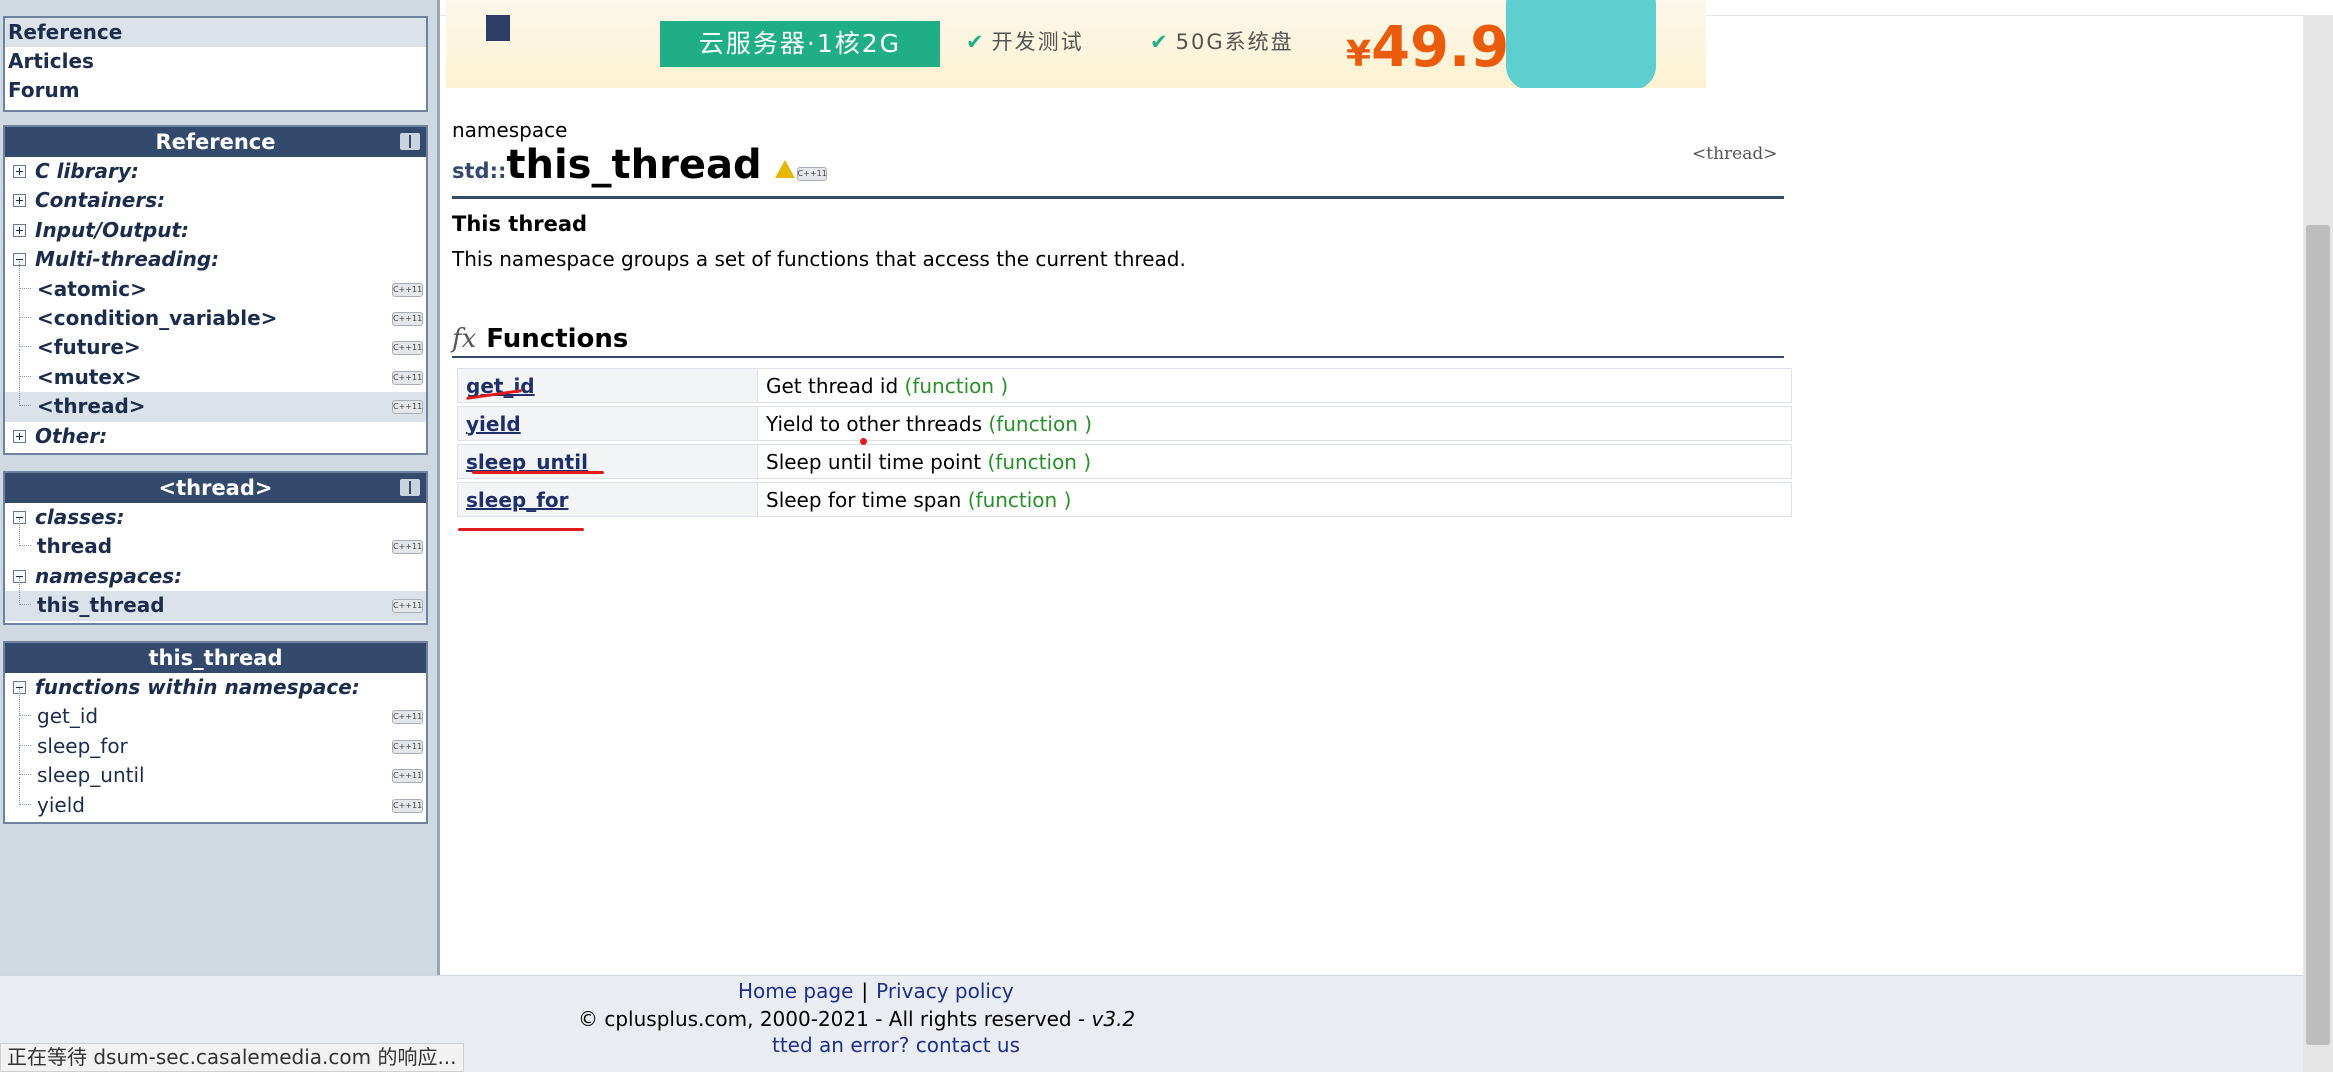 The width and height of the screenshot is (2333, 1072). I want to click on sidebar-item-get-id: get_id C++11, so click(215, 709).